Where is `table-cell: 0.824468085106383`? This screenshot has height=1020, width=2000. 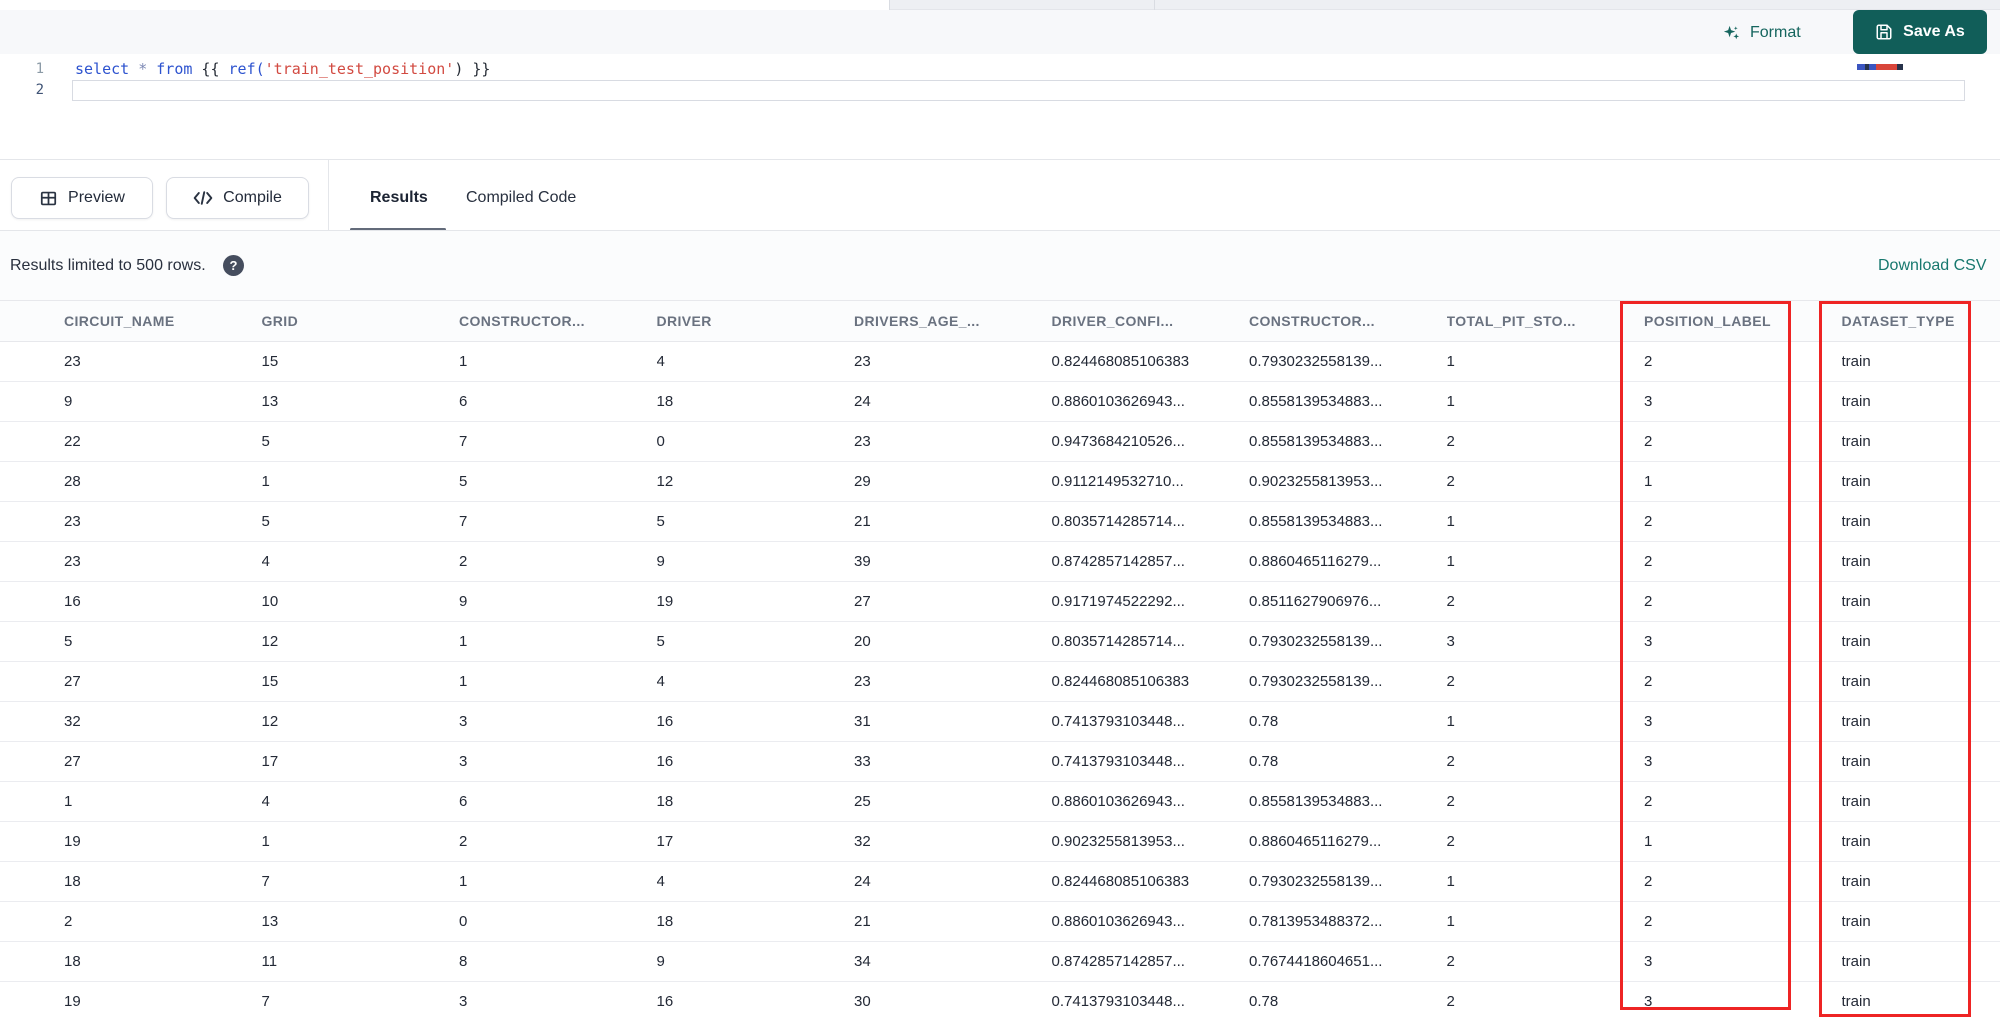
table-cell: 0.824468085106383 is located at coordinates (1120, 361).